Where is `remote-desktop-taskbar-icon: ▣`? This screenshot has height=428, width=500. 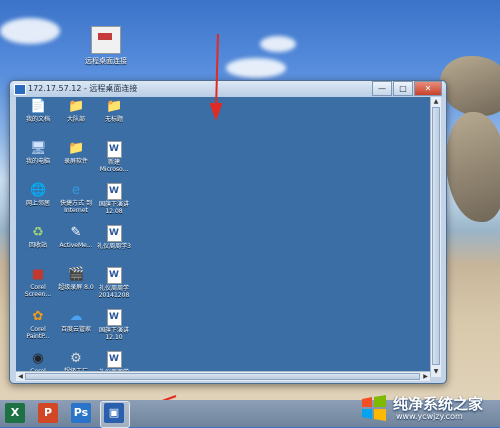 remote-desktop-taskbar-icon: ▣ is located at coordinates (114, 413).